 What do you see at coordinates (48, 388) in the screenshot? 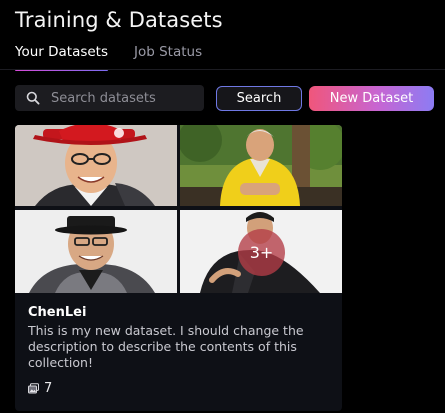
I see `image-count-value: 7` at bounding box center [48, 388].